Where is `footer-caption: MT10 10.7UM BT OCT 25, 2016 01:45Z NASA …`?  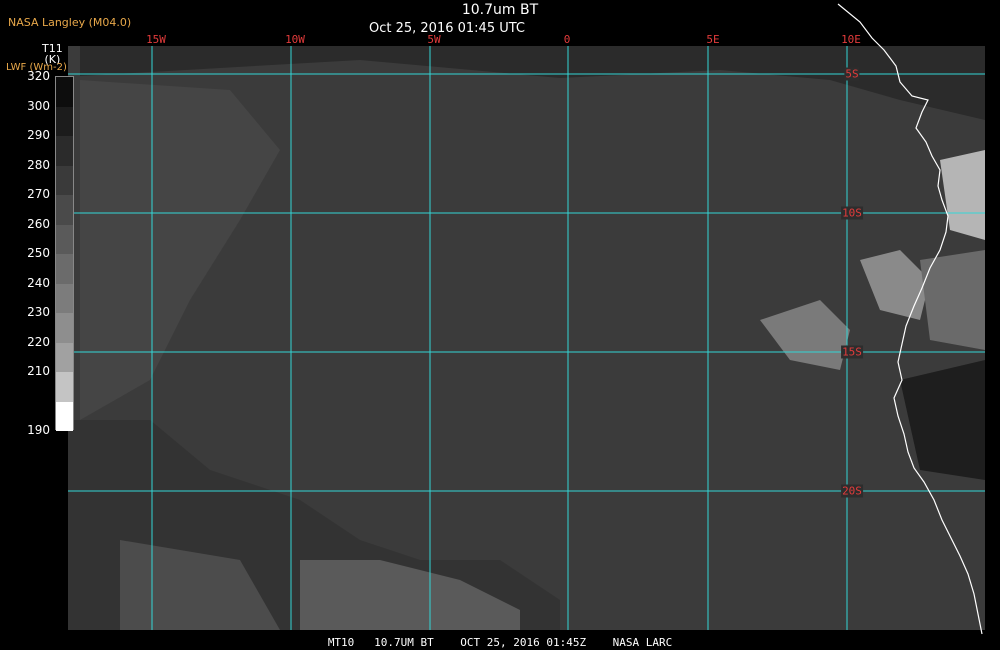 footer-caption: MT10 10.7UM BT OCT 25, 2016 01:45Z NASA … is located at coordinates (500, 642).